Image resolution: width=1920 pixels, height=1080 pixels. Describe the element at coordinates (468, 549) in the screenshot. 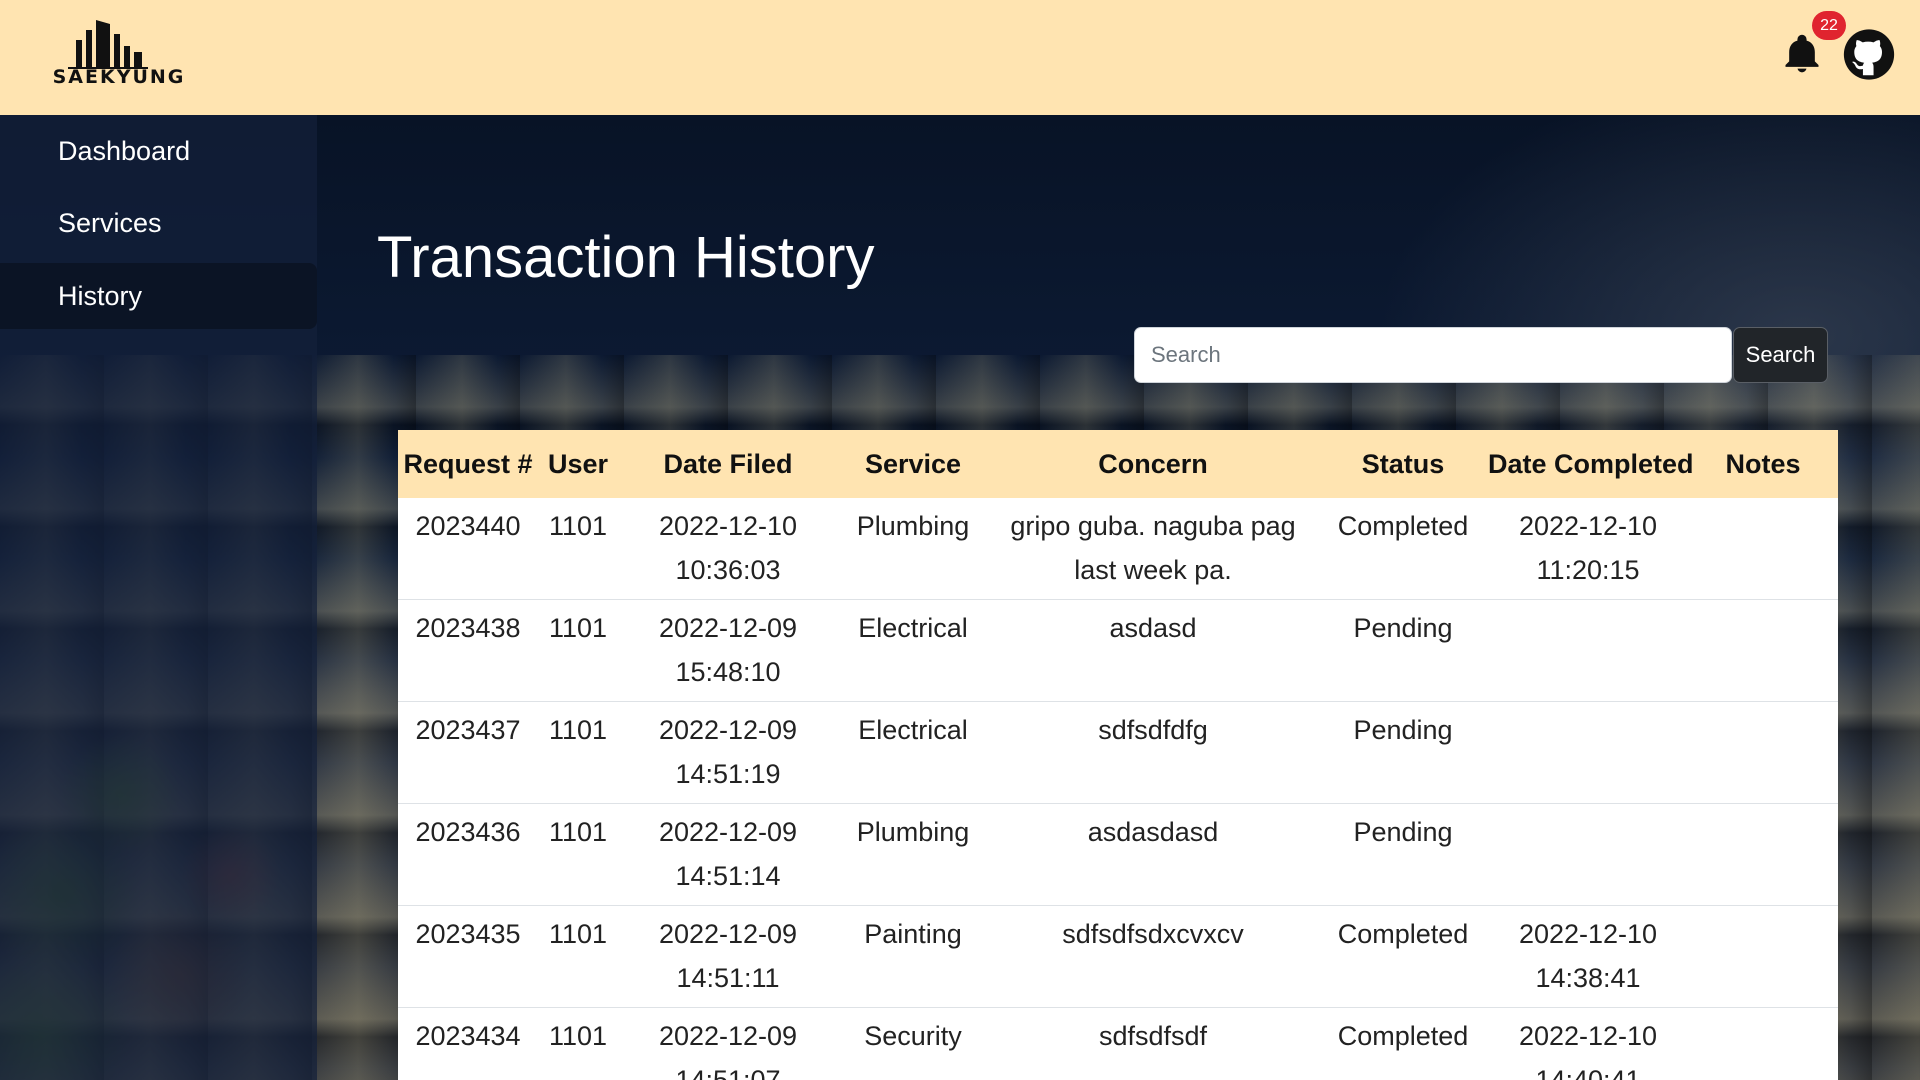

I see `cell-request: 2023440` at that location.